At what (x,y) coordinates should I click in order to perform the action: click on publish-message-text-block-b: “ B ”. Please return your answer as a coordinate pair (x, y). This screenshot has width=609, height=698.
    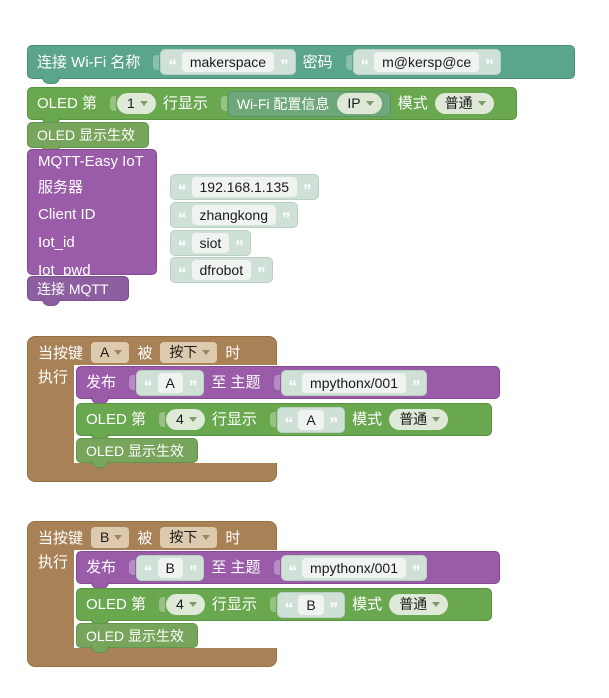
    Looking at the image, I should click on (170, 567).